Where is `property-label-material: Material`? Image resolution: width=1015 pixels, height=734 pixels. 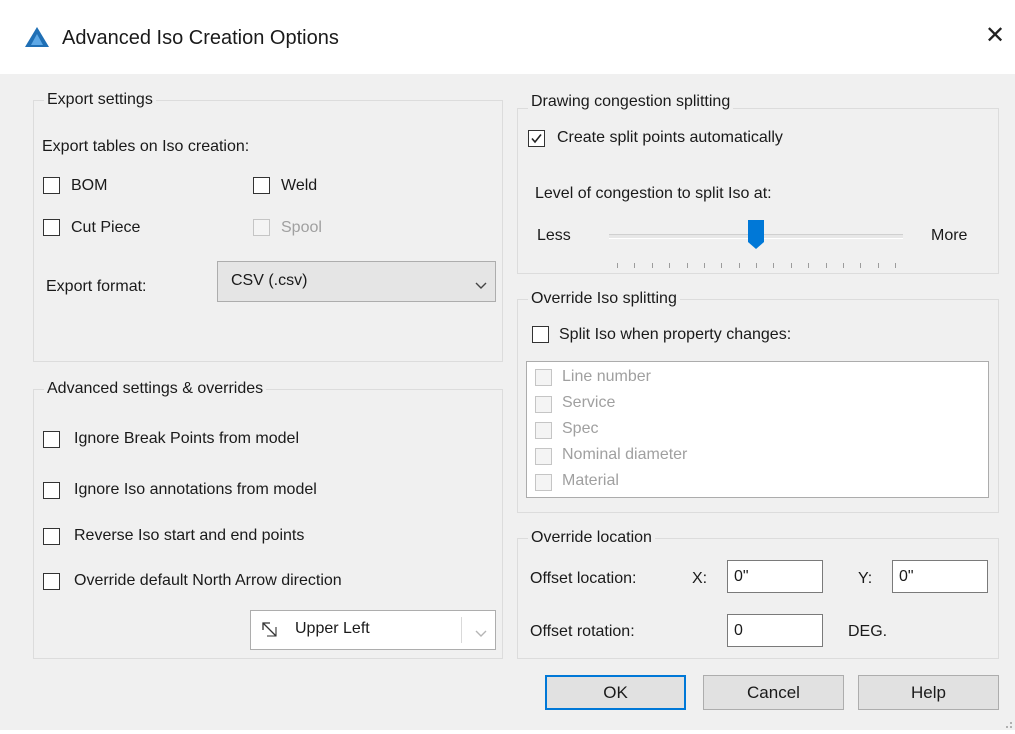 property-label-material: Material is located at coordinates (590, 480).